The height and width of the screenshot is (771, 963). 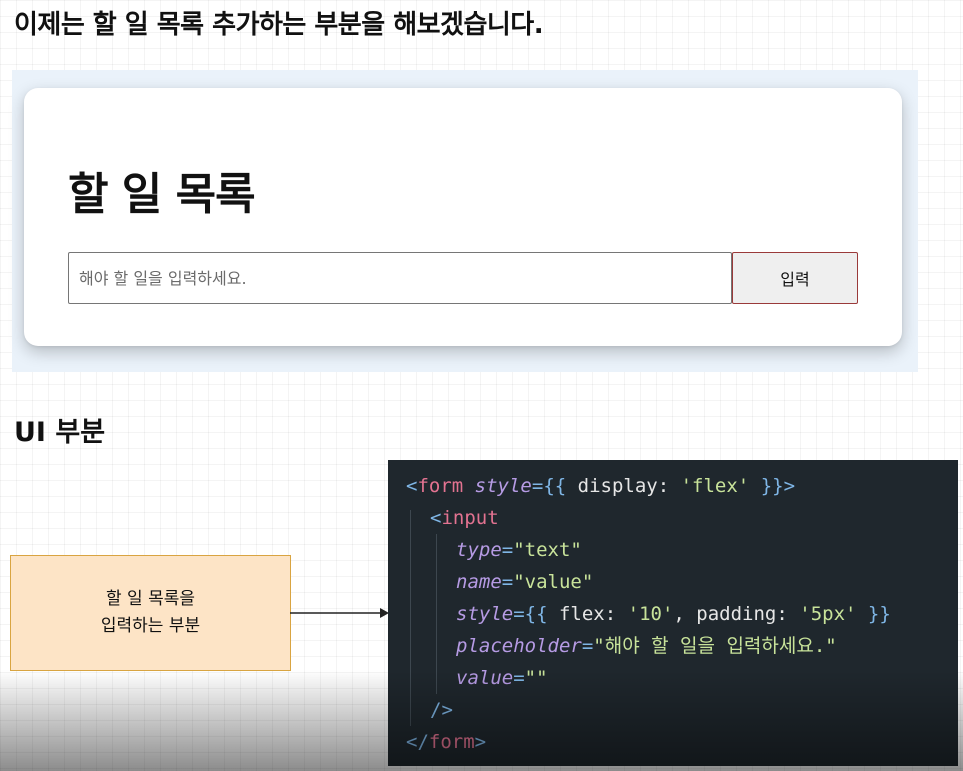 I want to click on section-title: UI 부분, so click(x=60, y=432).